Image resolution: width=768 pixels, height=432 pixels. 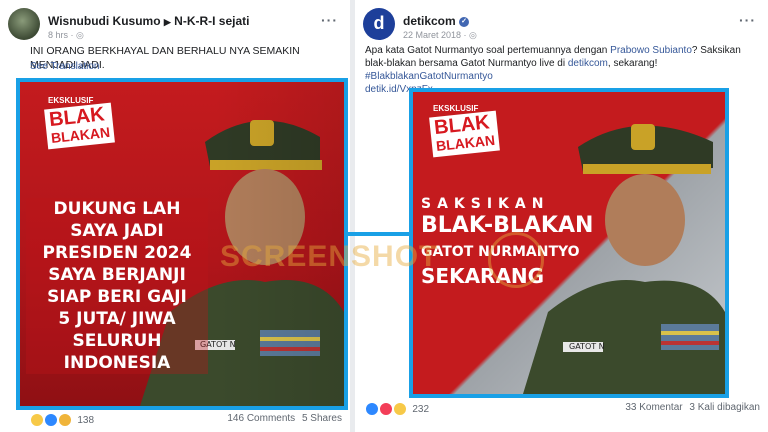 I want to click on shares-count: 5 Shares, so click(x=322, y=418).